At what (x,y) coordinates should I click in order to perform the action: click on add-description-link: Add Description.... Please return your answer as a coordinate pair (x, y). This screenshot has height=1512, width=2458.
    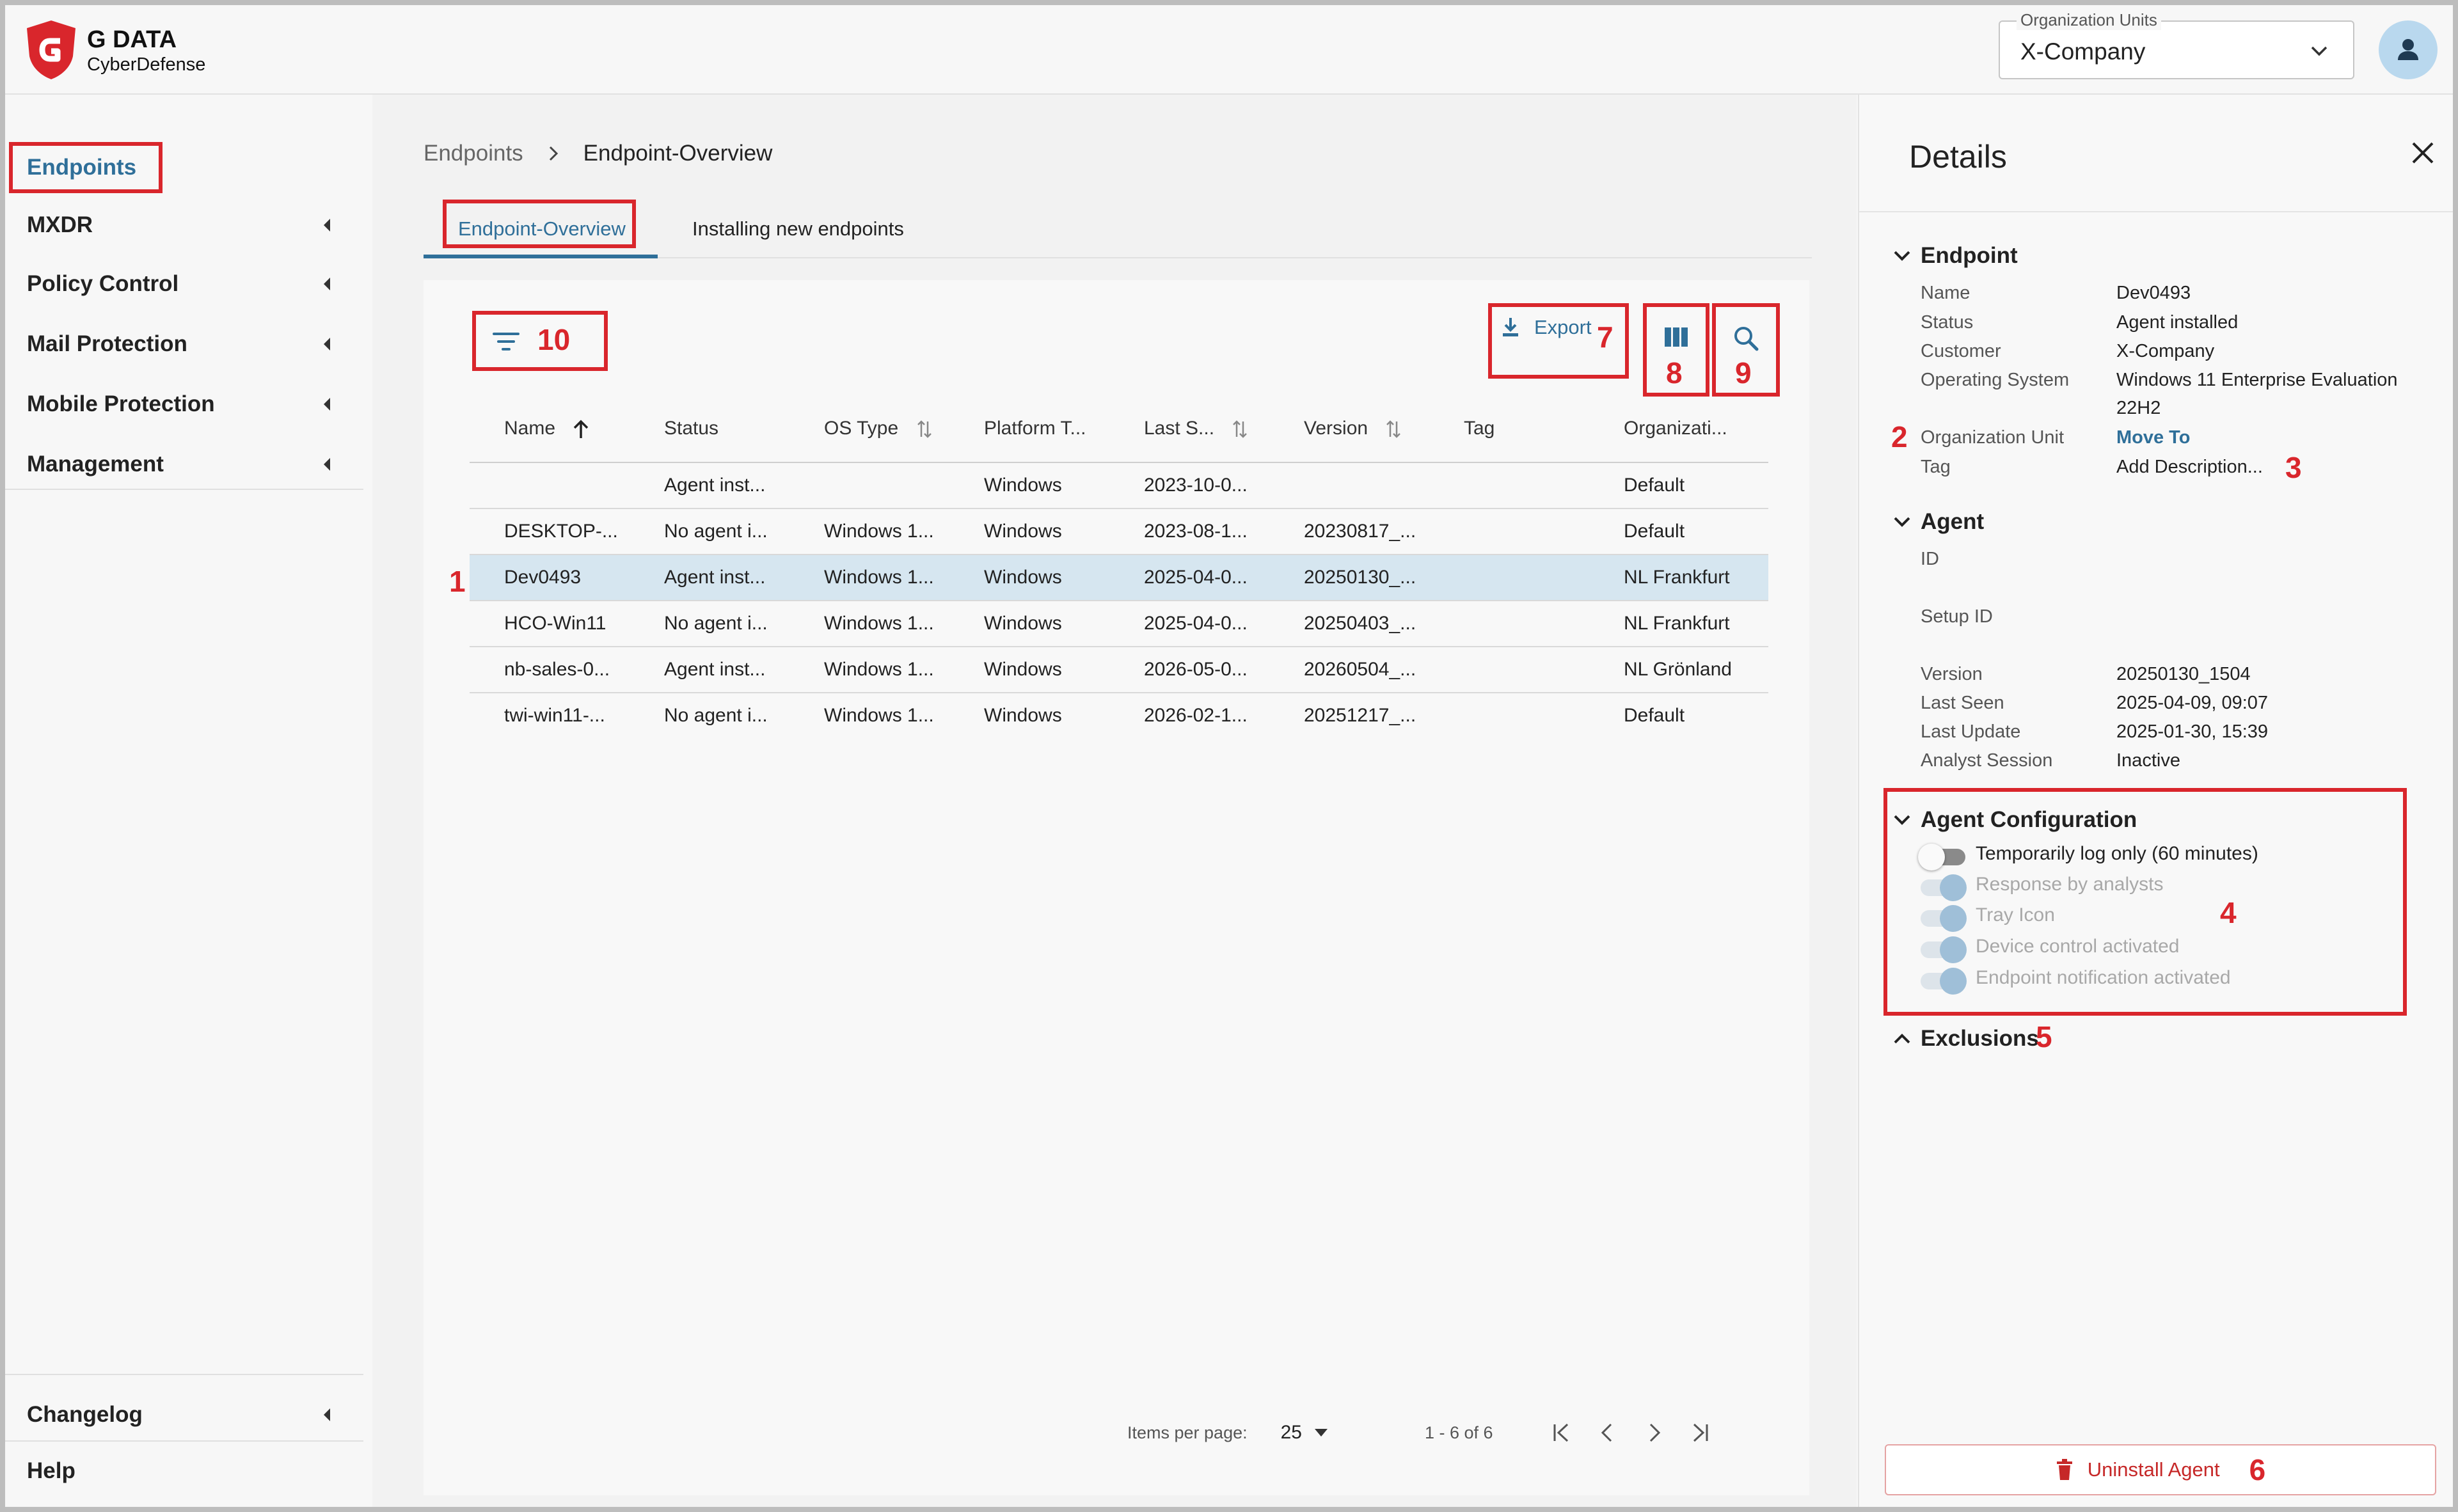
    Looking at the image, I should click on (2189, 467).